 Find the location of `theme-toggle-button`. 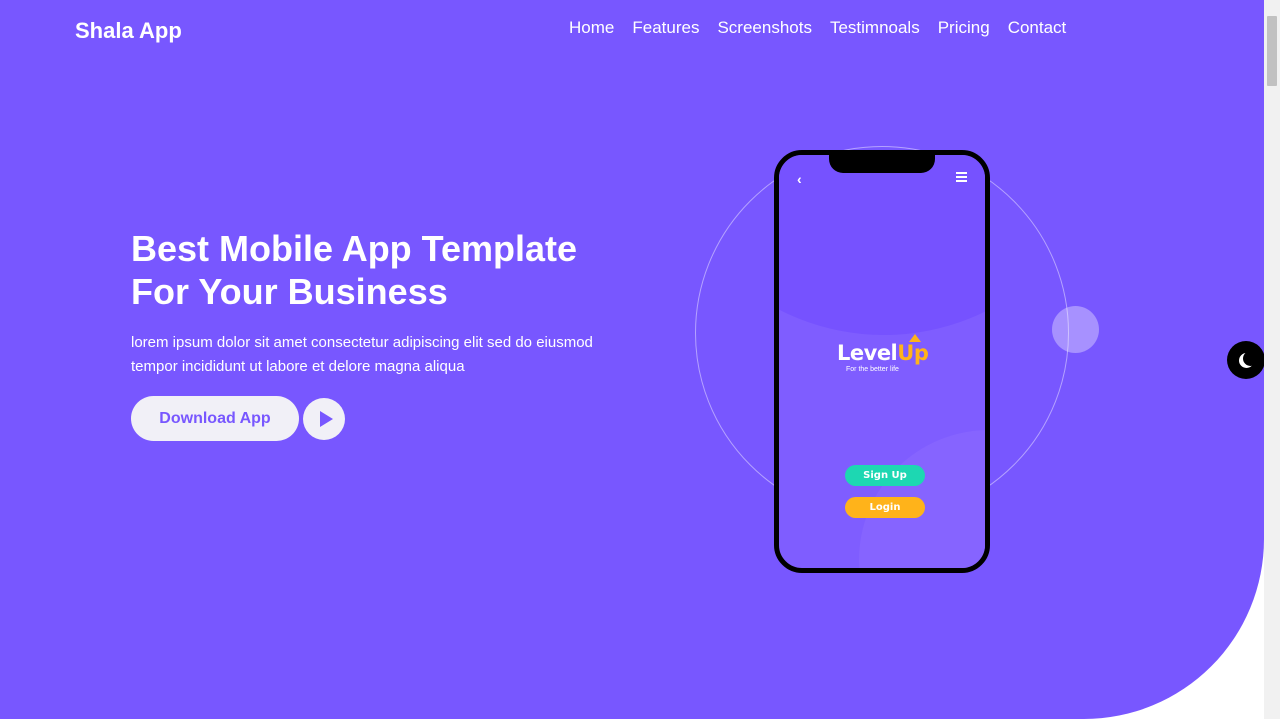

theme-toggle-button is located at coordinates (1246, 360).